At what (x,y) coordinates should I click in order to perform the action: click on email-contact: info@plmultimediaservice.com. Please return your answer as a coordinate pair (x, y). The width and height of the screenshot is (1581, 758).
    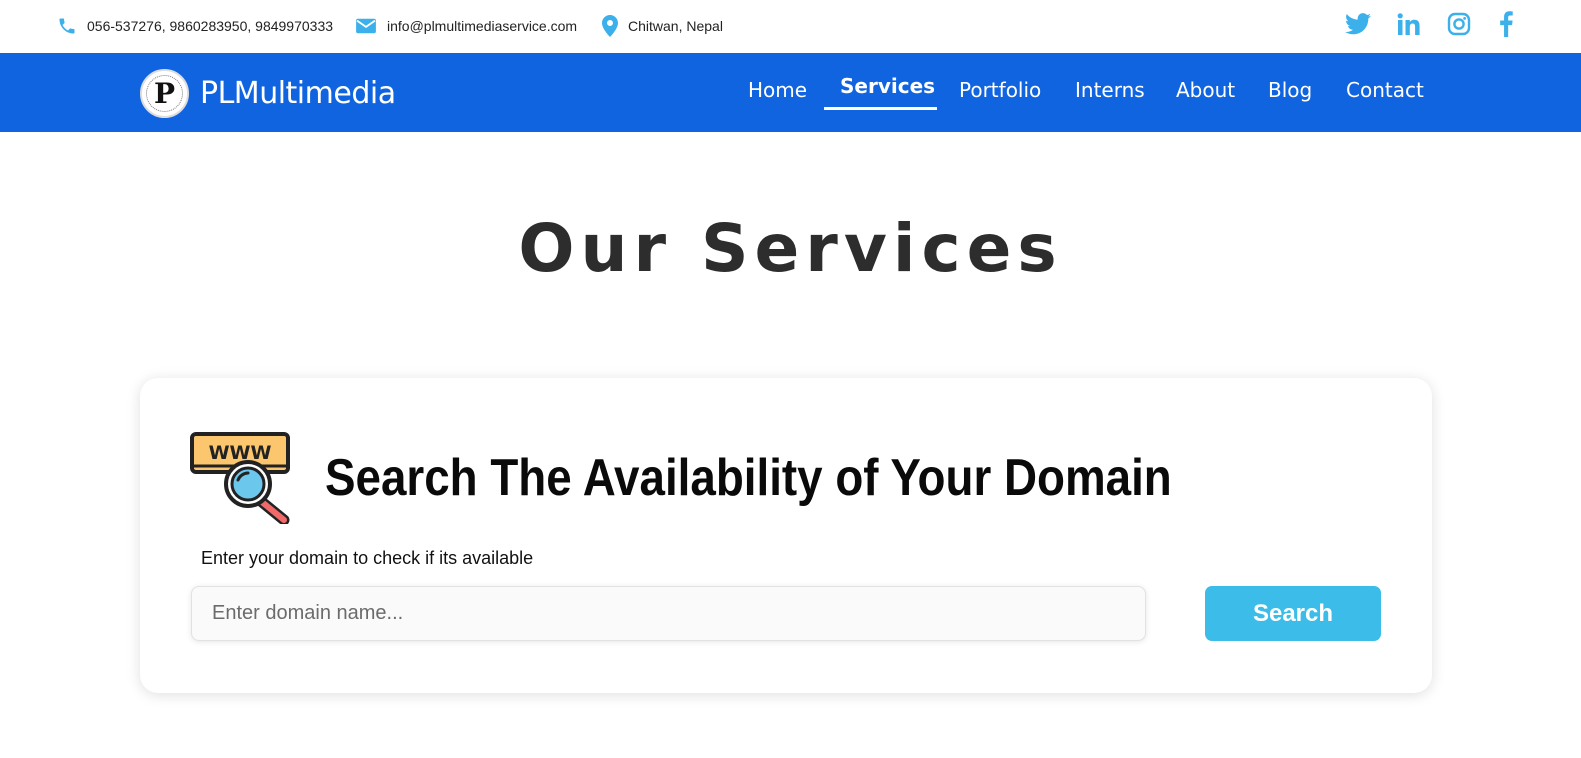
    Looking at the image, I should click on (466, 26).